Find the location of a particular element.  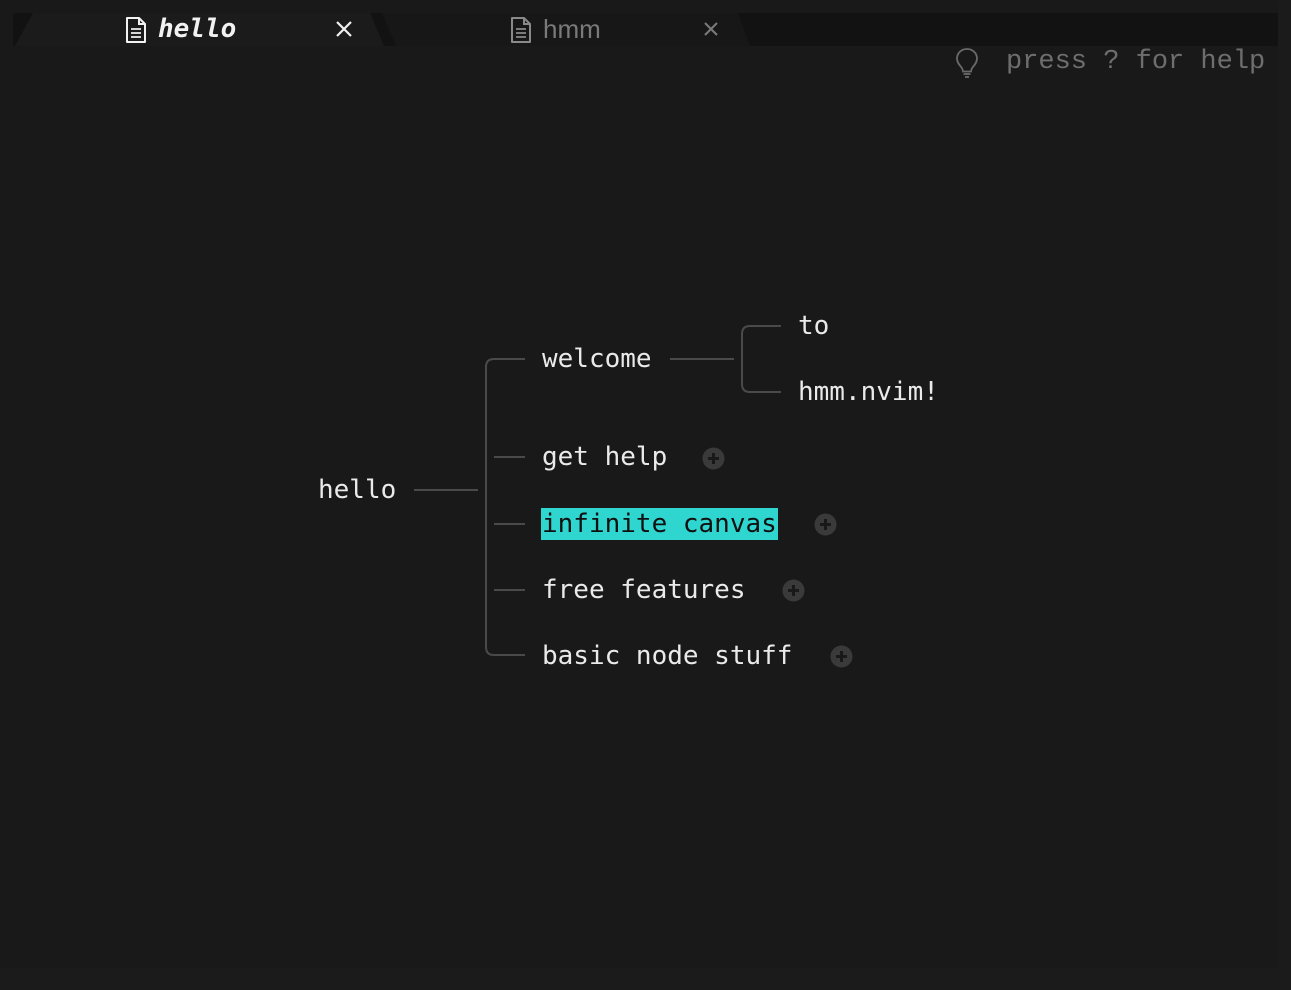

node-basic-node-stuff: basic node stuff is located at coordinates (667, 656).